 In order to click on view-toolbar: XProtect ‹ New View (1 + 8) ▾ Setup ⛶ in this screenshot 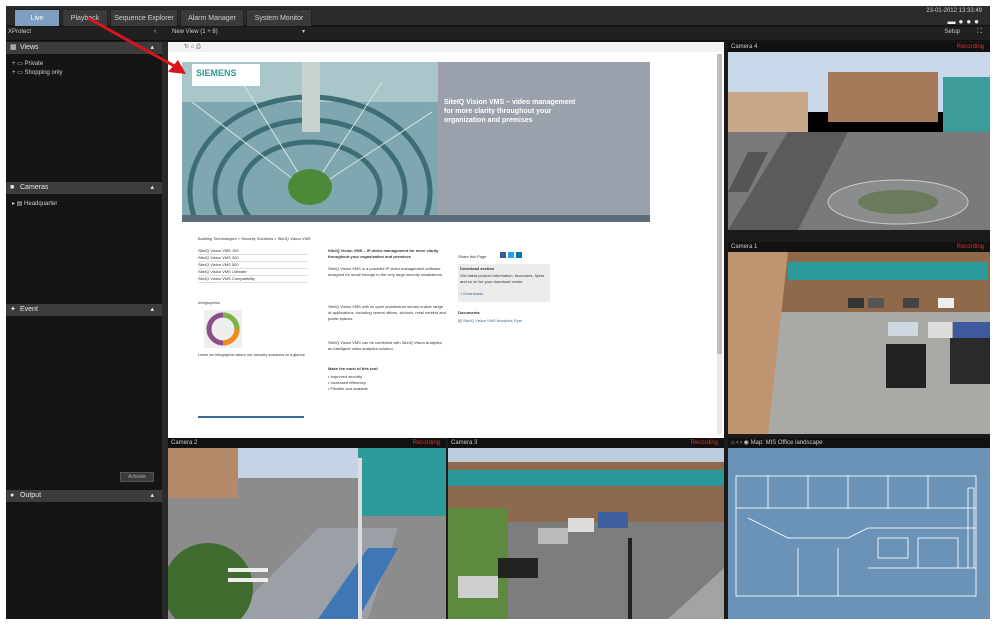, I will do `click(498, 34)`.